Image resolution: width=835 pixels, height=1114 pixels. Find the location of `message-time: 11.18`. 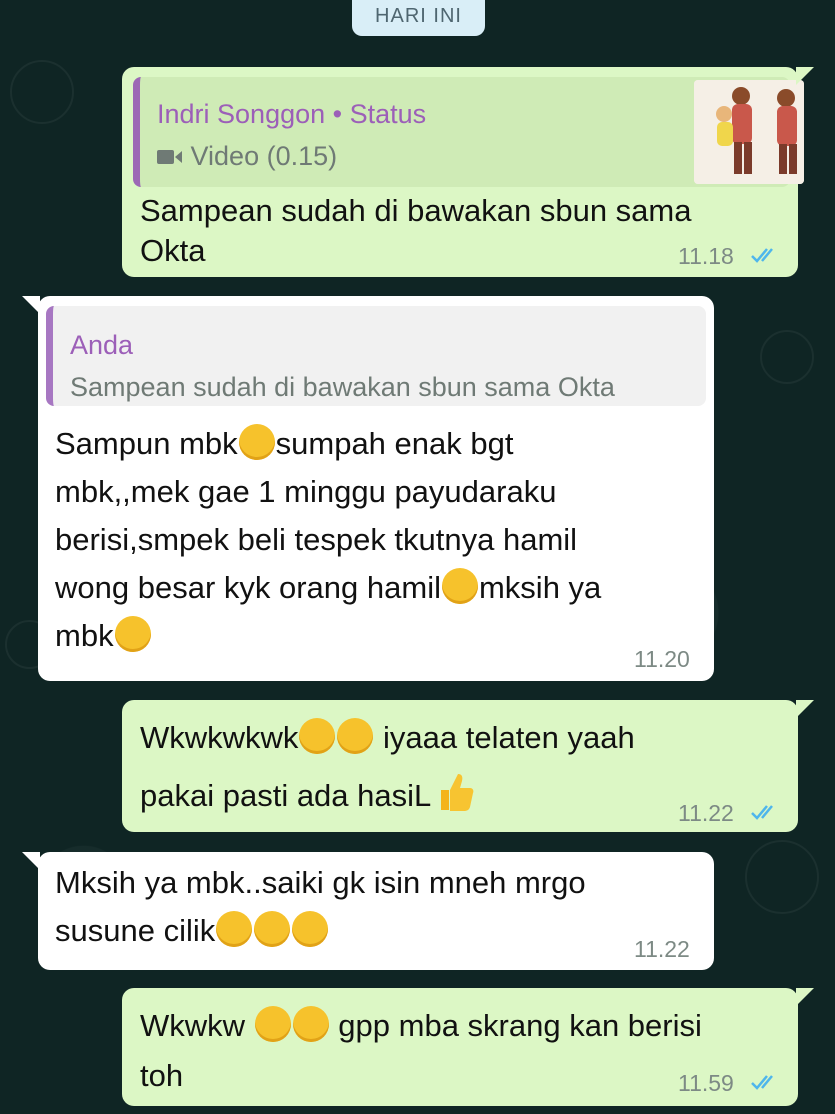

message-time: 11.18 is located at coordinates (706, 256).